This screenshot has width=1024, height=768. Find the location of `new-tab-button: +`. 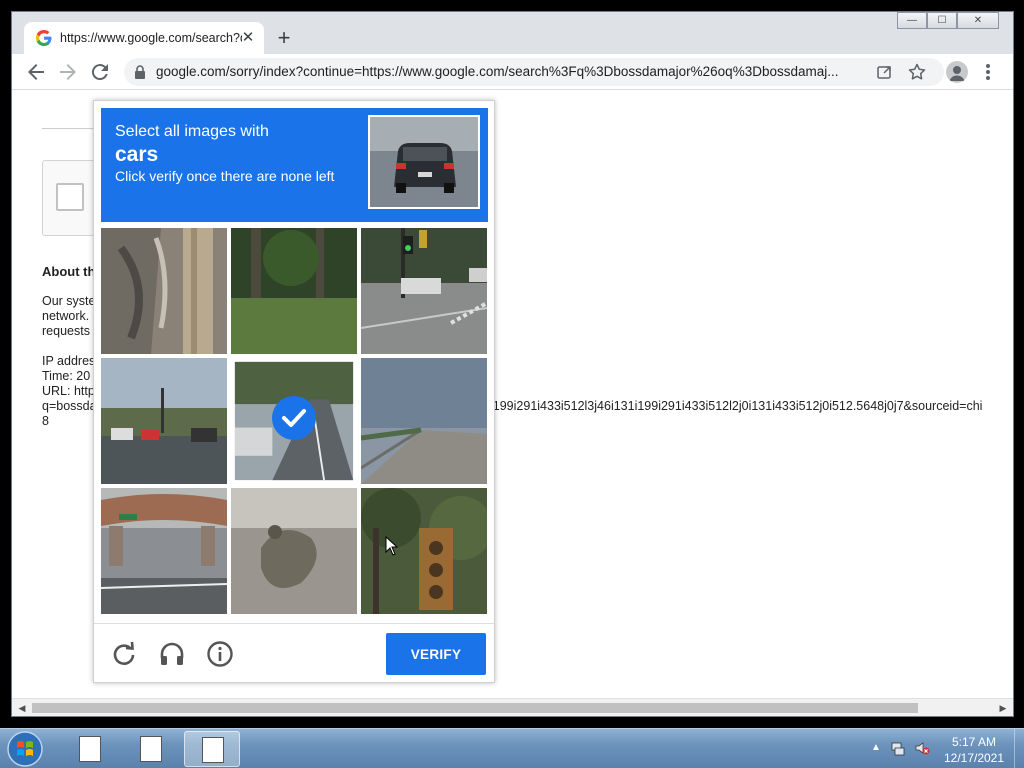

new-tab-button: + is located at coordinates (284, 39).